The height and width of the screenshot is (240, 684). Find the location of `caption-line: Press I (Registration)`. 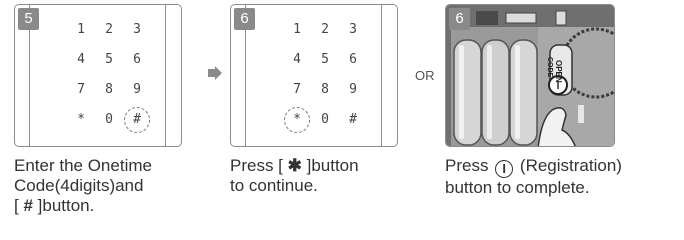

caption-line: Press I (Registration) is located at coordinates (564, 167).